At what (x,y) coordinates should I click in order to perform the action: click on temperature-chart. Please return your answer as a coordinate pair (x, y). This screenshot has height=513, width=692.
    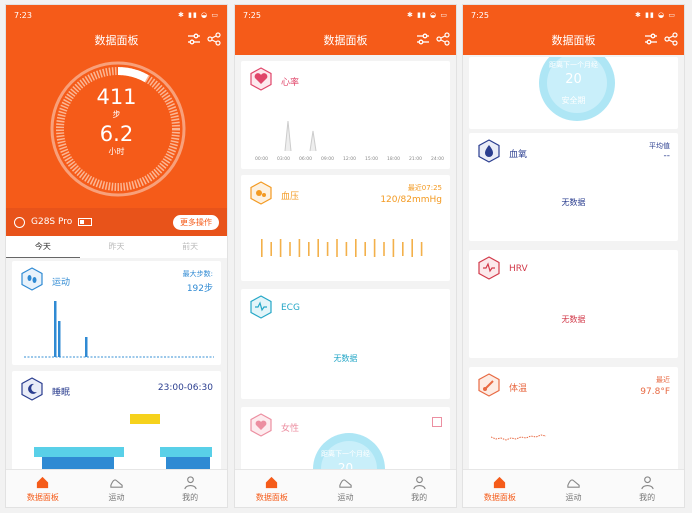
    Looking at the image, I should click on (519, 437).